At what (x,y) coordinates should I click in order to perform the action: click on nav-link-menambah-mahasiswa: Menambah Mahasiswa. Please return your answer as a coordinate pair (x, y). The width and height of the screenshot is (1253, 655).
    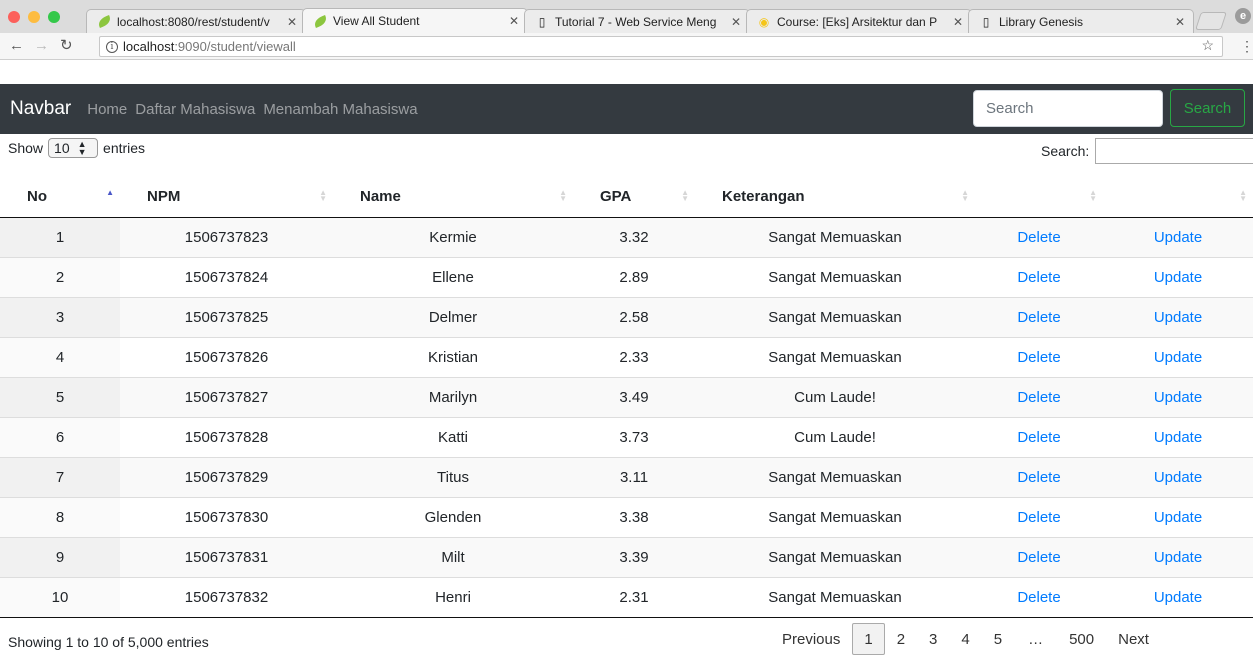
    Looking at the image, I should click on (340, 109).